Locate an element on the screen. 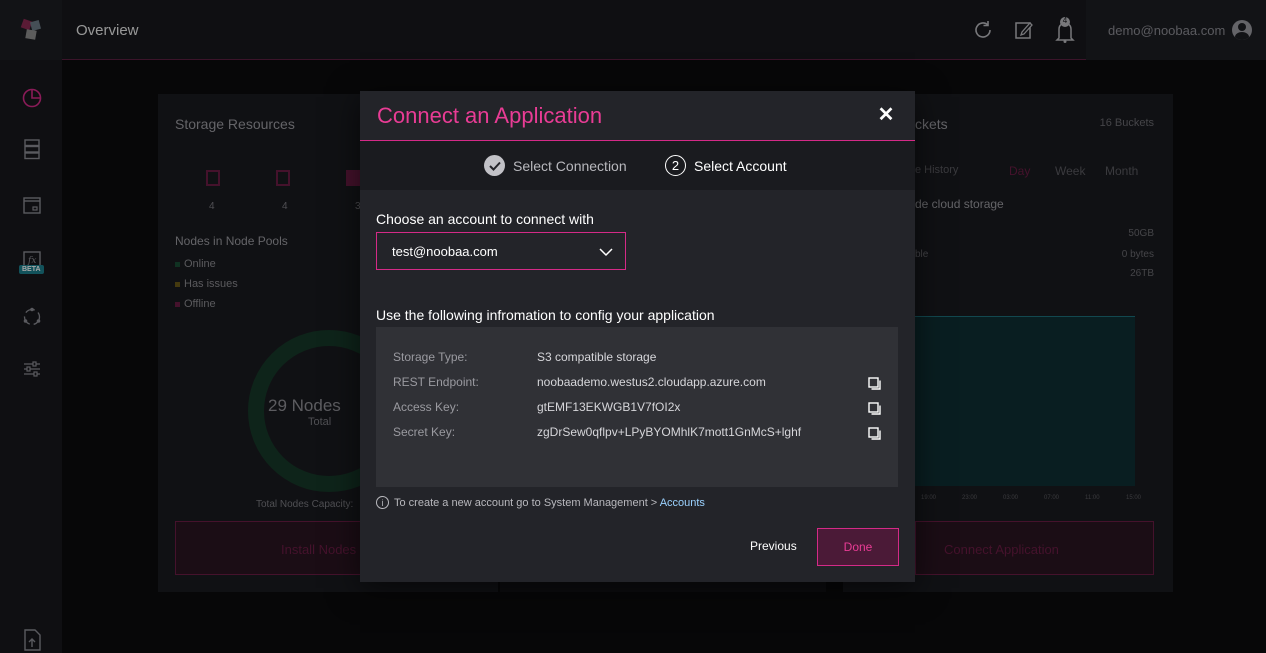 The width and height of the screenshot is (1266, 653). x-tick: 15:00 is located at coordinates (1134, 498).